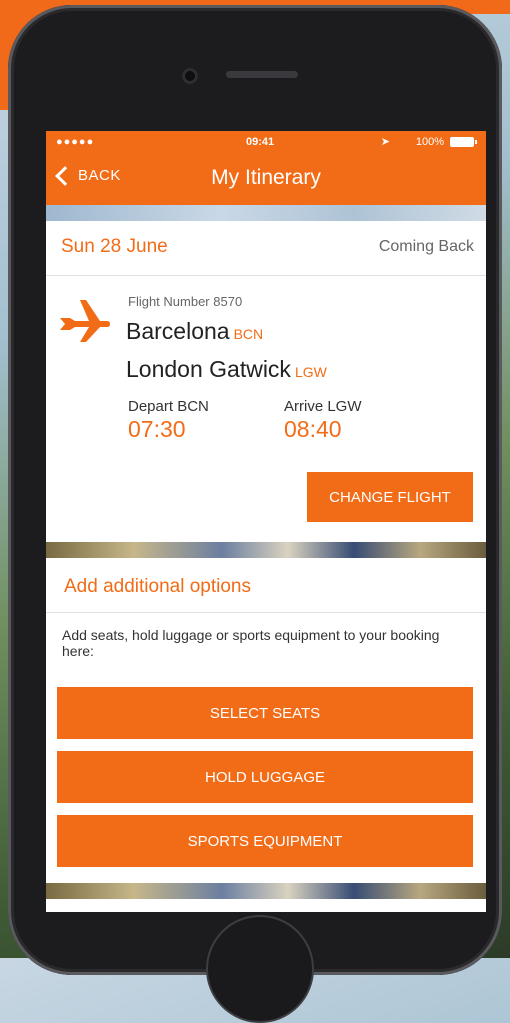  Describe the element at coordinates (157, 586) in the screenshot. I see `options-title: Add additional options` at that location.